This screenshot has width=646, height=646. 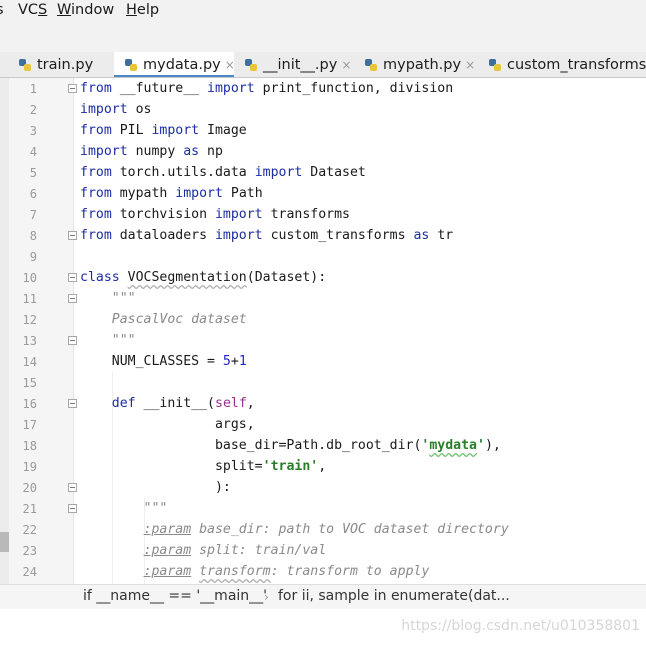 I want to click on line-number: 9, so click(x=33, y=257).